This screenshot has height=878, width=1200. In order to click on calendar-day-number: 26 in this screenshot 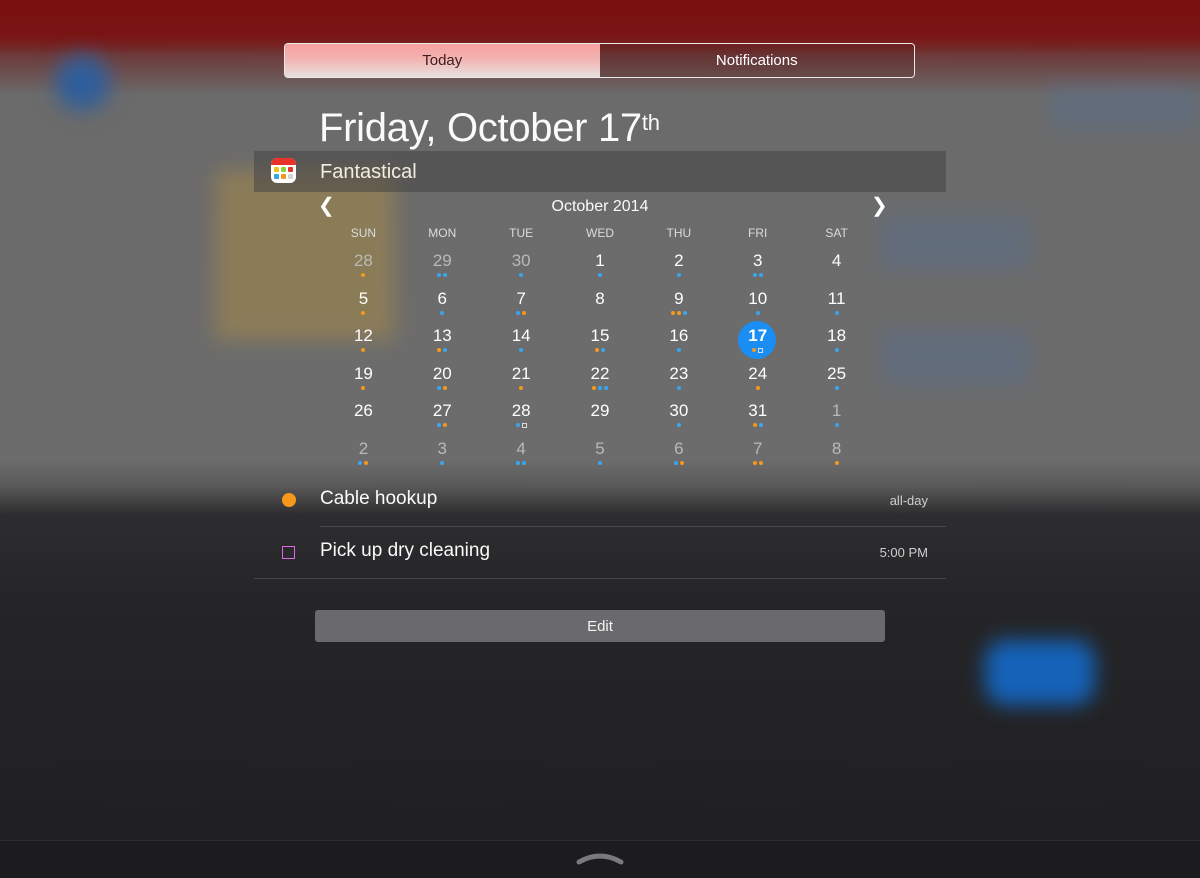, I will do `click(363, 410)`.